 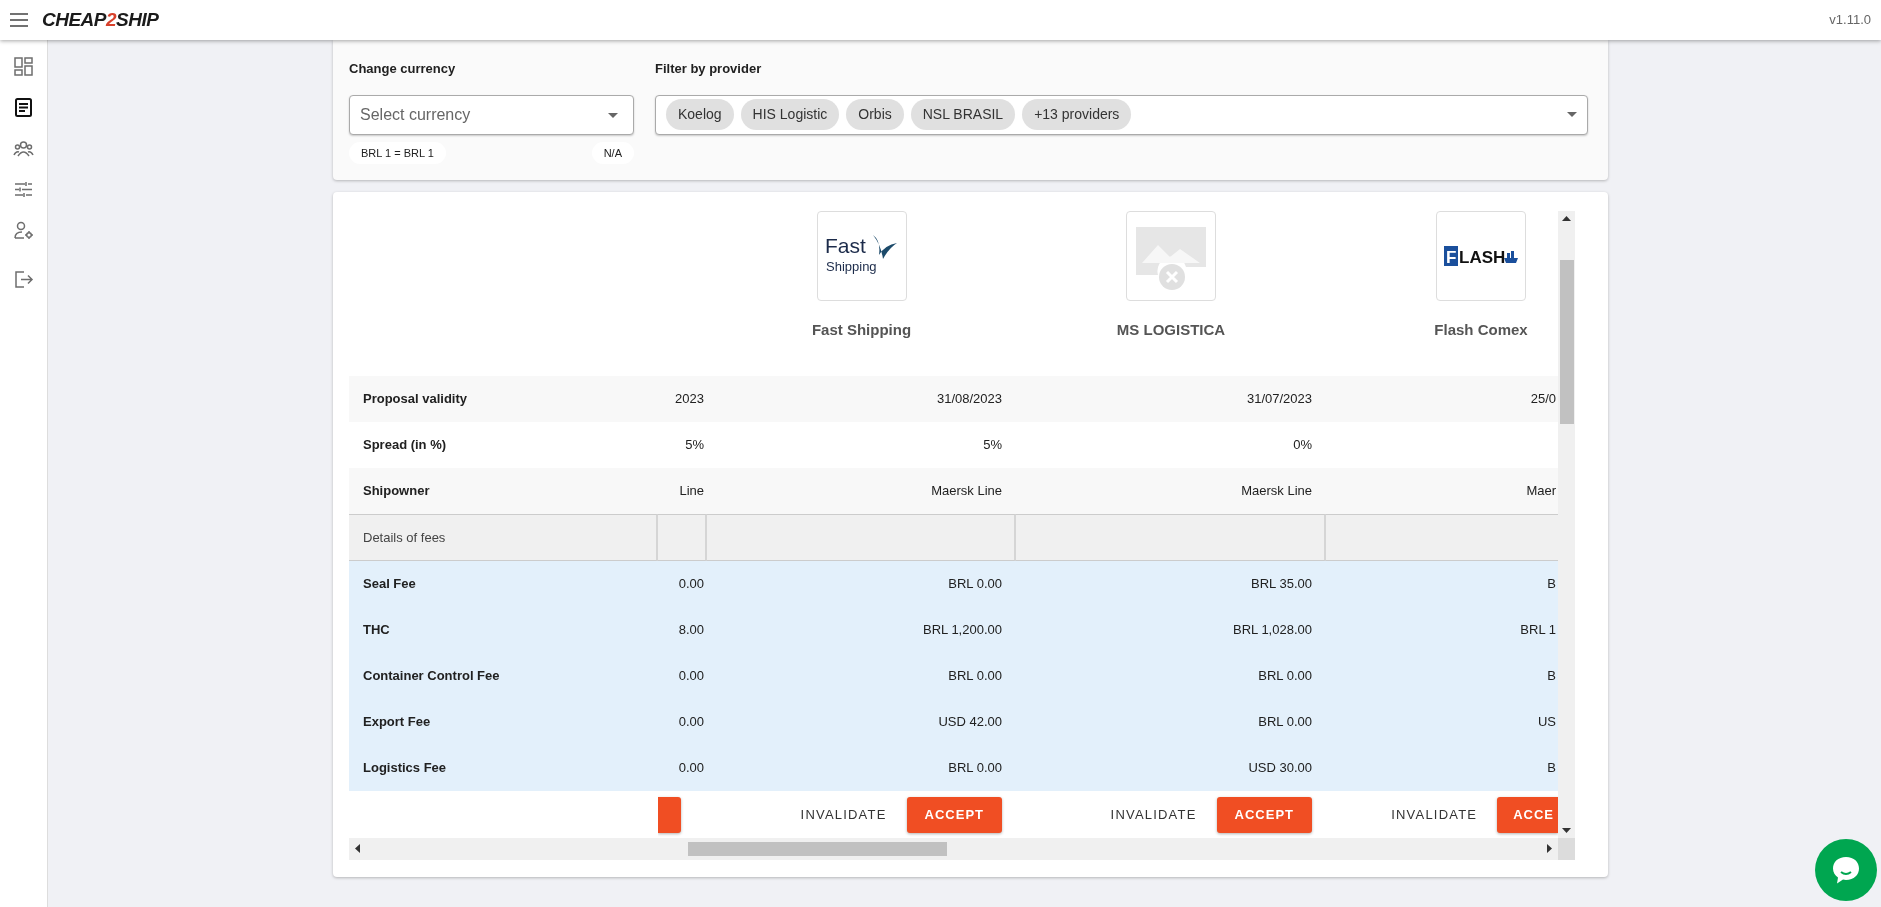 I want to click on table-cell-text: BRL 1,028.00, so click(x=1272, y=630).